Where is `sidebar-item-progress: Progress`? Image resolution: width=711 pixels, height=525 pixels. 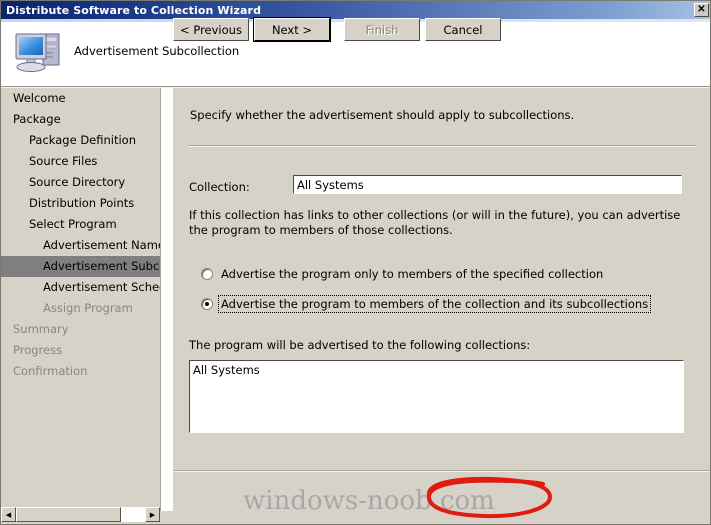 sidebar-item-progress: Progress is located at coordinates (80, 350).